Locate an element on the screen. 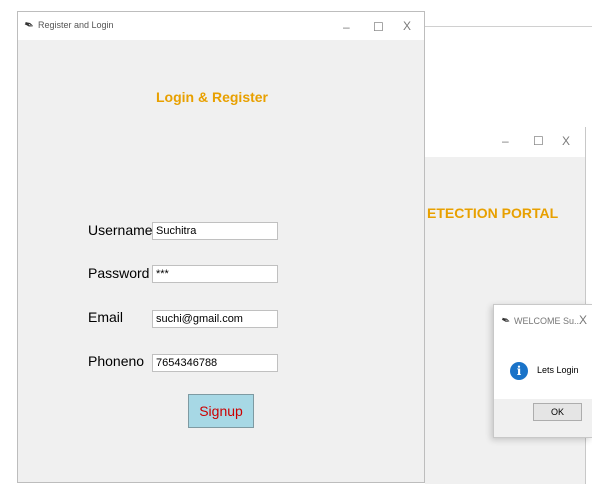 This screenshot has height=484, width=592. phoneno-input: 7654346788 is located at coordinates (215, 363).